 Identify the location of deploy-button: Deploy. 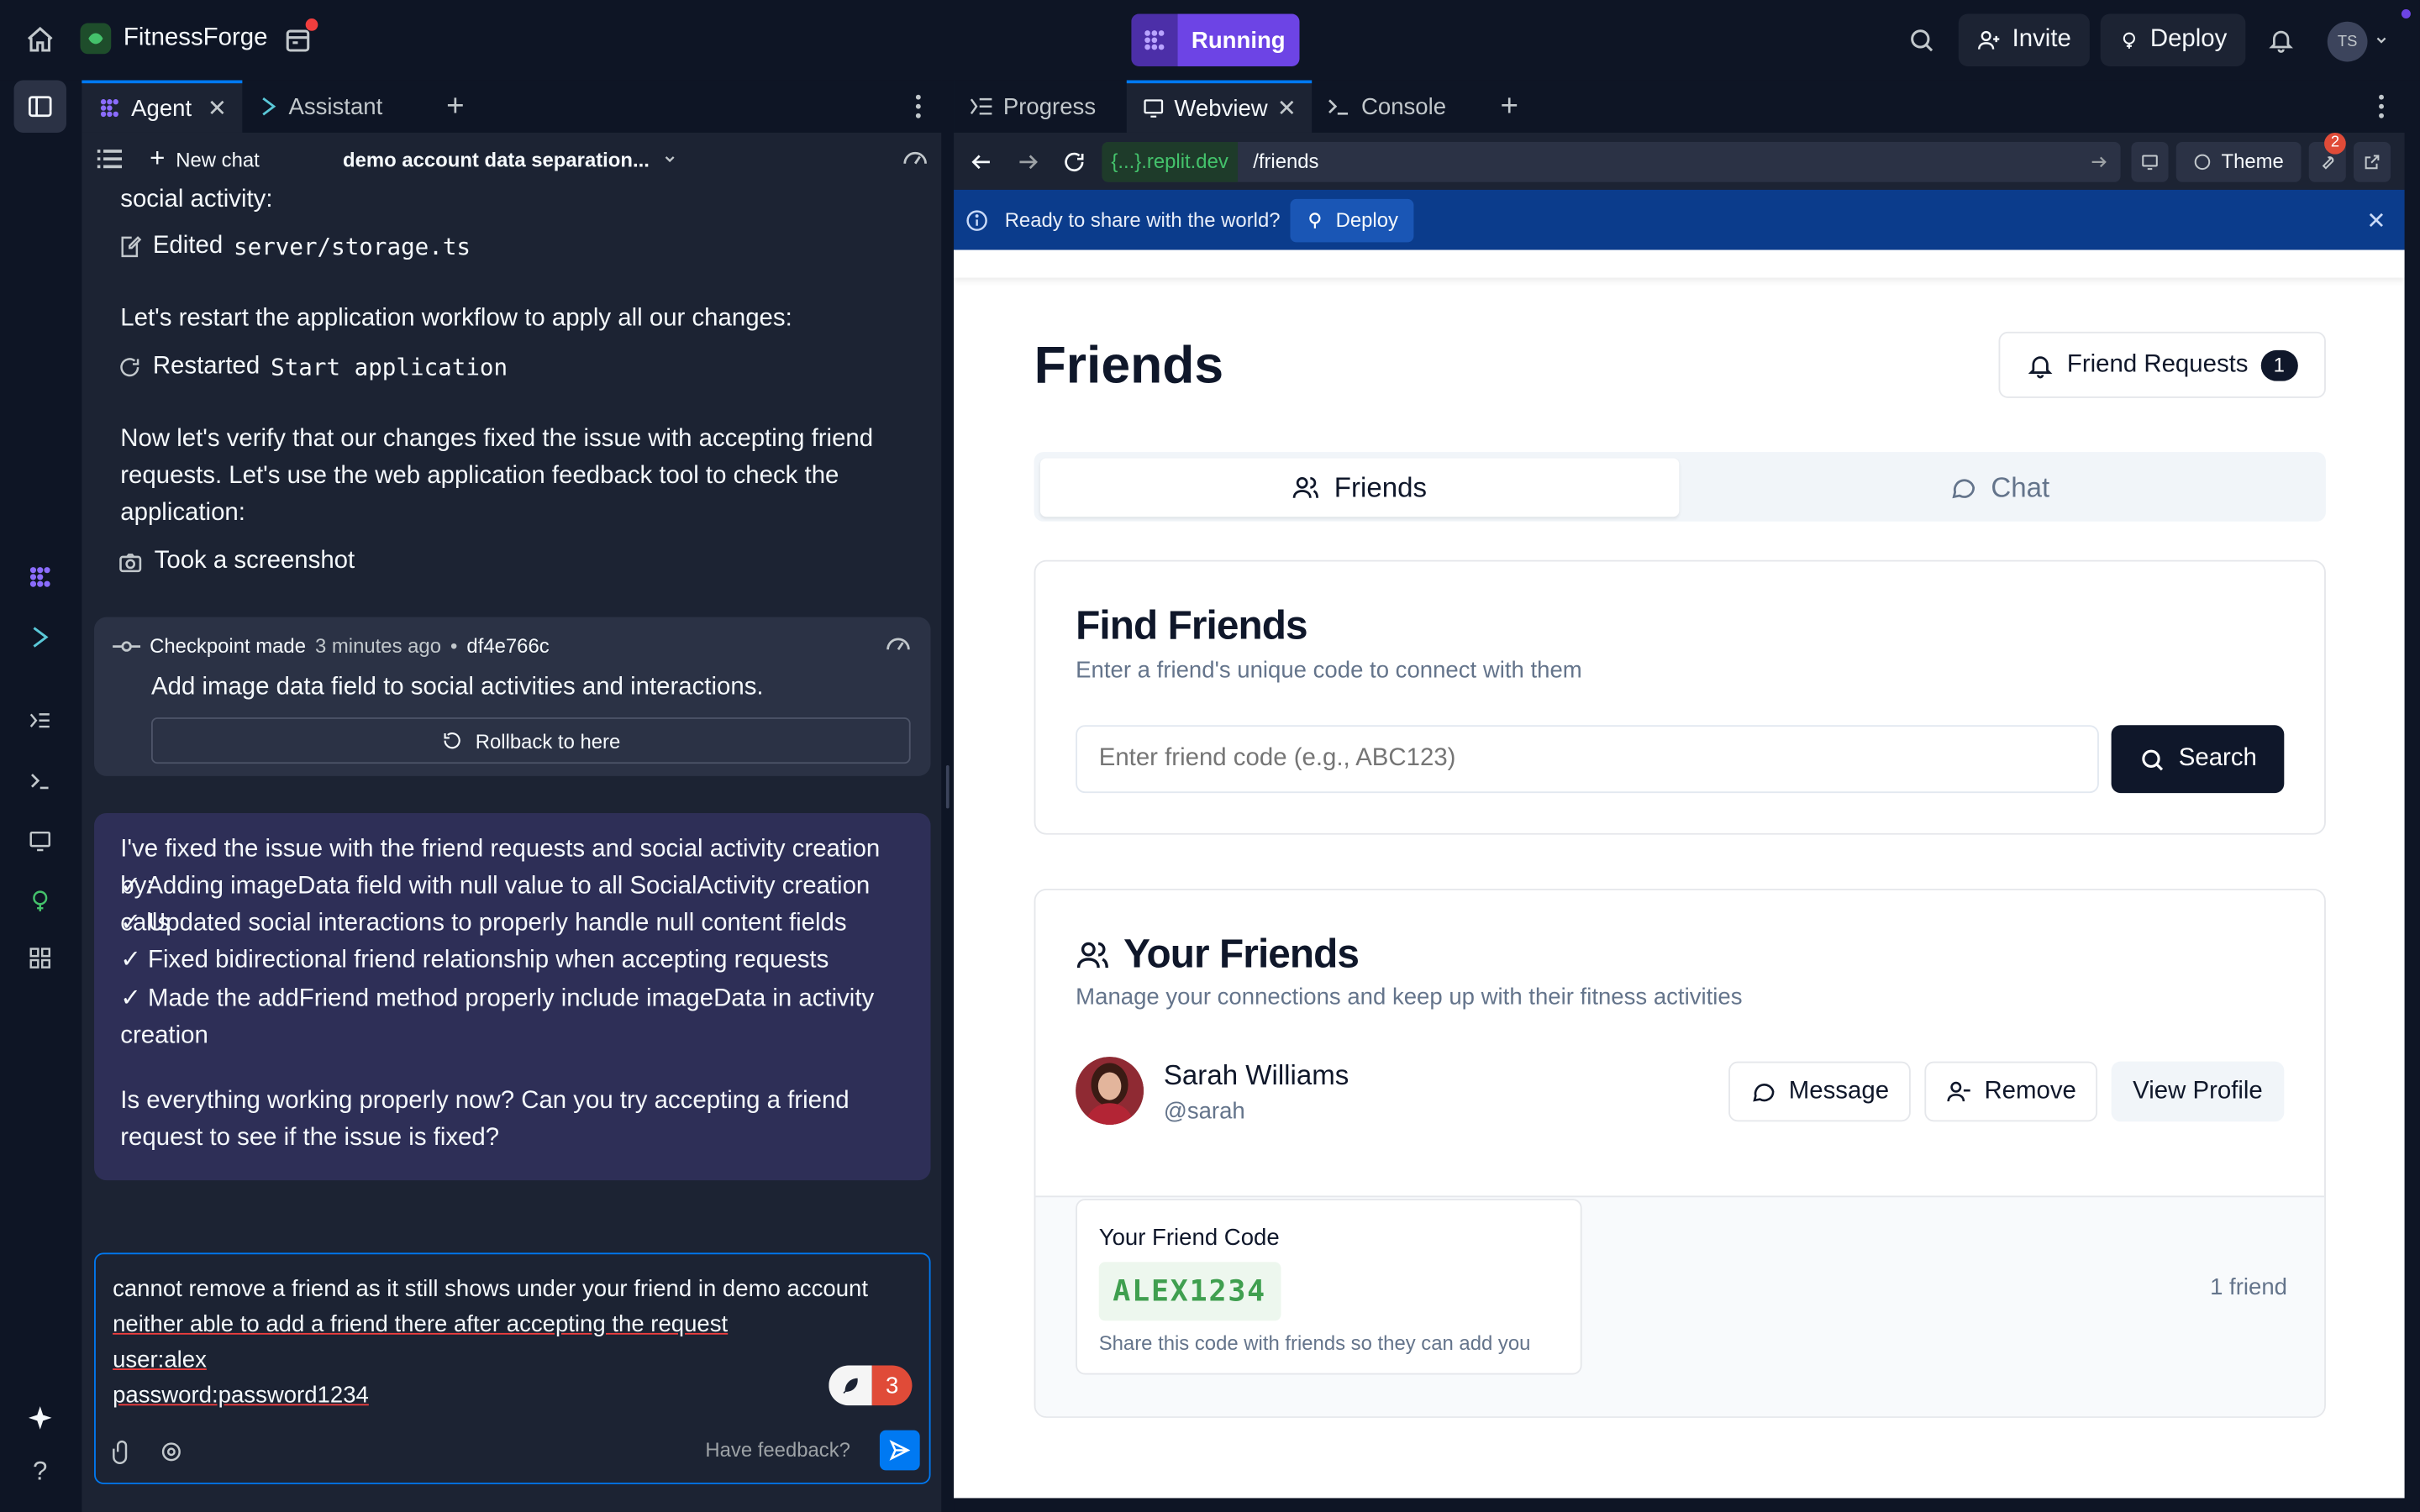
(2173, 39).